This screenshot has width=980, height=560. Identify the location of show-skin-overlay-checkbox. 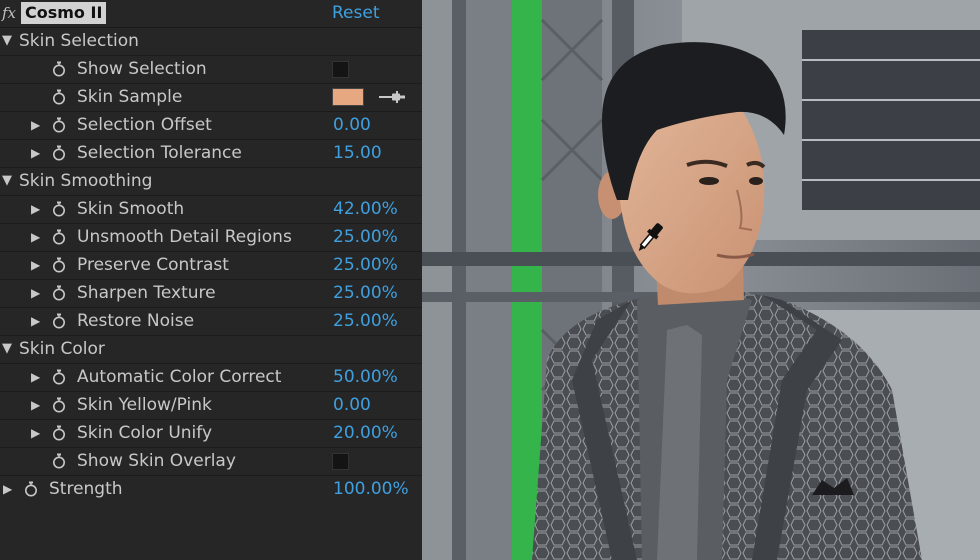
(340, 461).